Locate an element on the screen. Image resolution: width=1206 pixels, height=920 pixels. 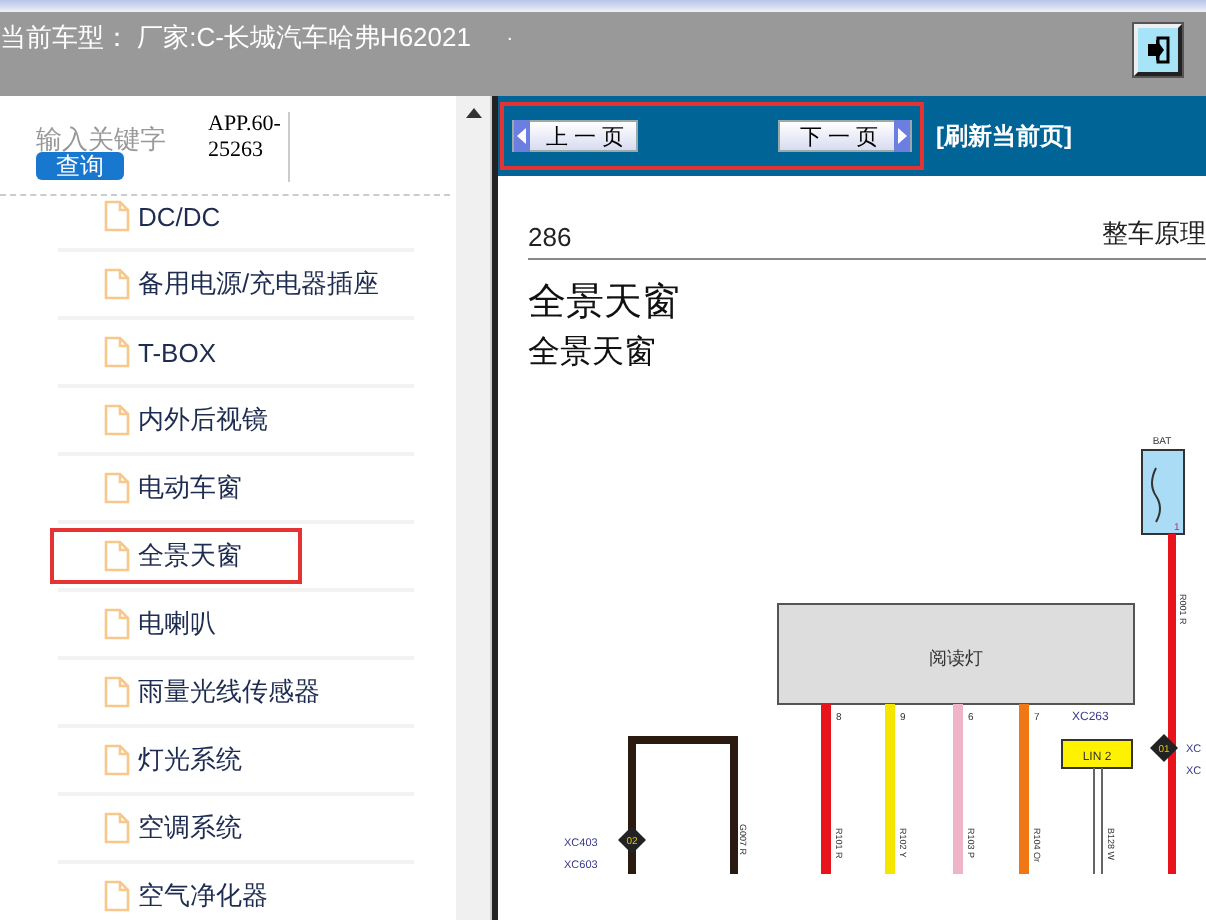
previous-page-button: 上 一 页 is located at coordinates (575, 136).